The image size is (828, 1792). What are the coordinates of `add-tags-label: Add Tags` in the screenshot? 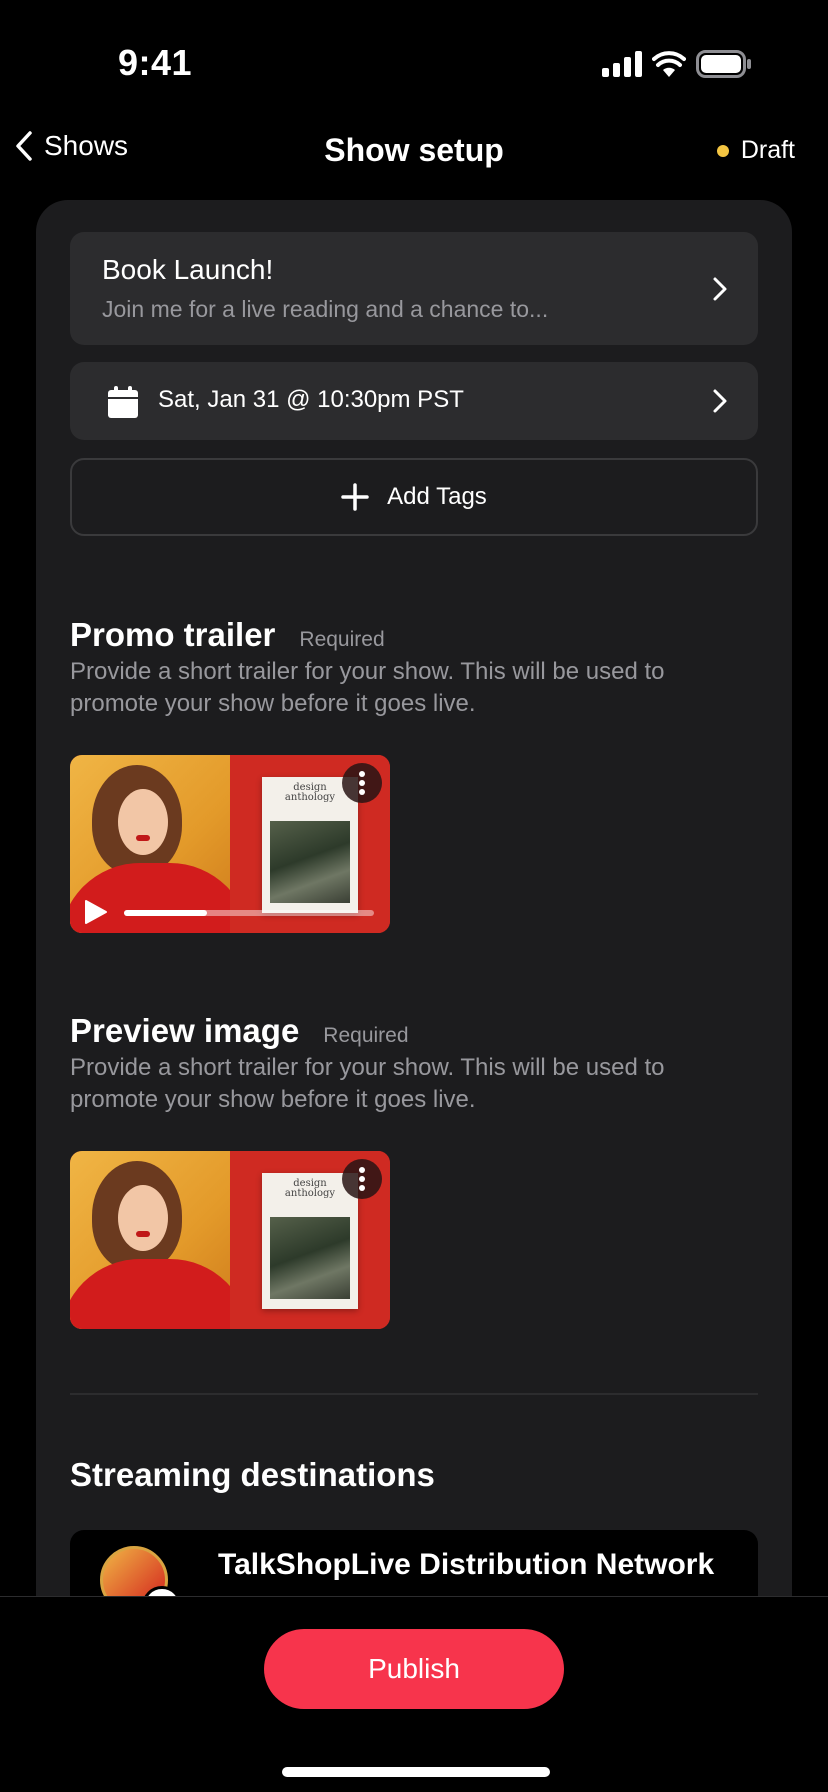 It's located at (437, 496).